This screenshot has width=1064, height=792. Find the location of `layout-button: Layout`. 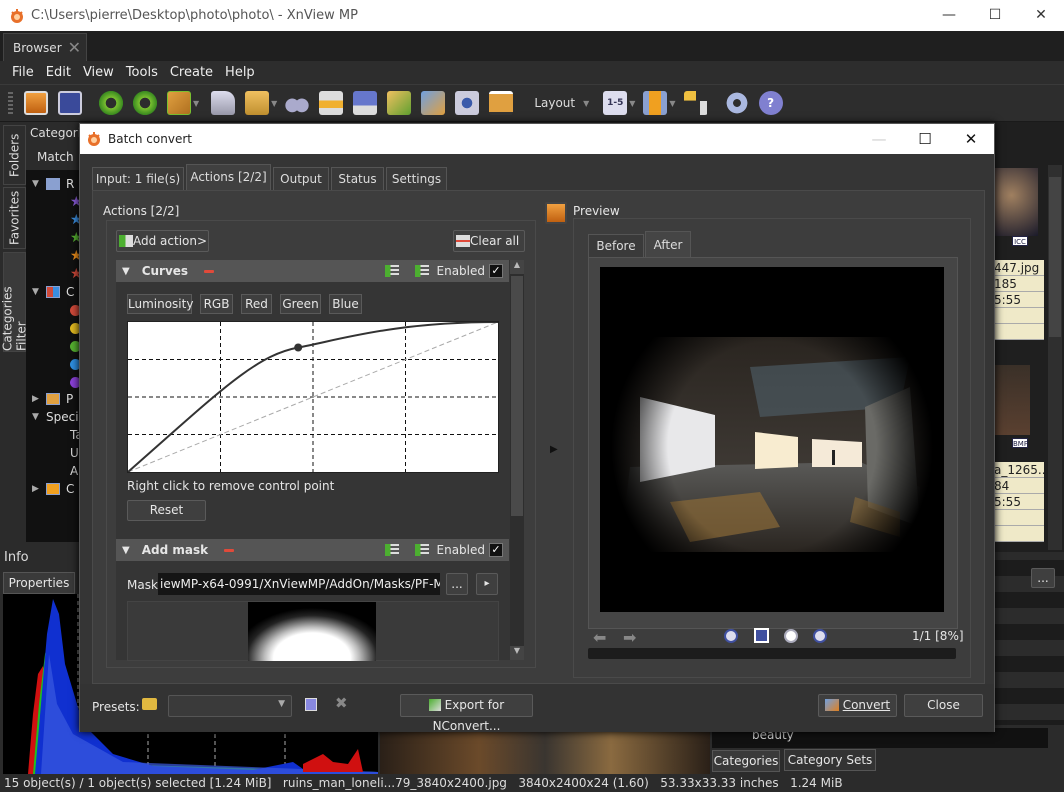

layout-button: Layout is located at coordinates (554, 103).